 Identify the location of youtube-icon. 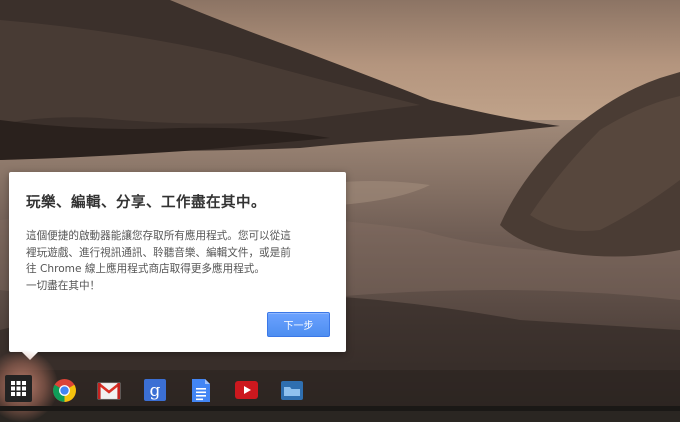
(246, 390).